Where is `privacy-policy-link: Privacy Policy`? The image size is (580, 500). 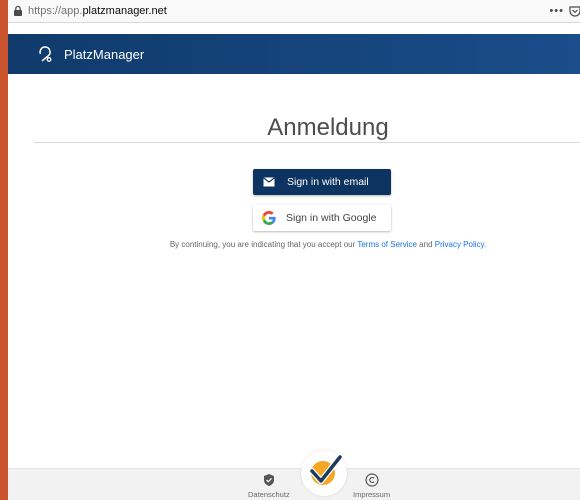 privacy-policy-link: Privacy Policy is located at coordinates (459, 244).